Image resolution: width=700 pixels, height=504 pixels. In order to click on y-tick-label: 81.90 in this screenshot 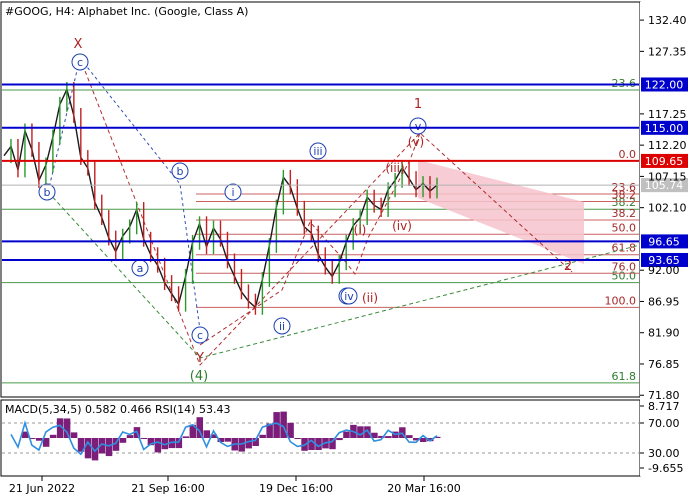, I will do `click(664, 333)`.